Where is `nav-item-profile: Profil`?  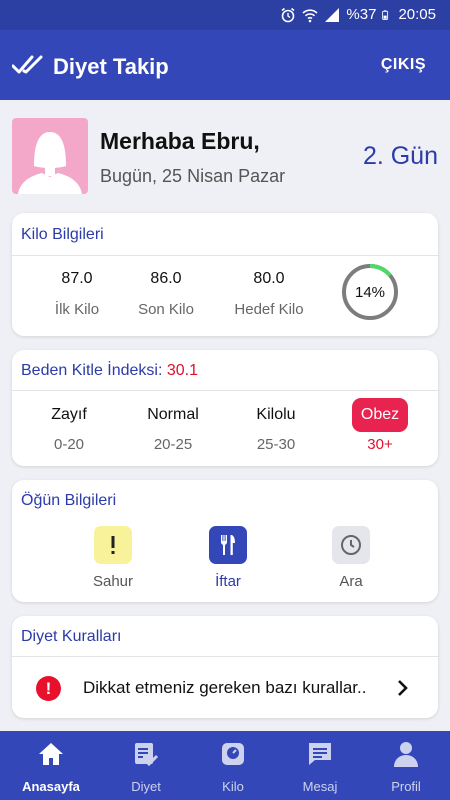 nav-item-profile: Profil is located at coordinates (405, 765).